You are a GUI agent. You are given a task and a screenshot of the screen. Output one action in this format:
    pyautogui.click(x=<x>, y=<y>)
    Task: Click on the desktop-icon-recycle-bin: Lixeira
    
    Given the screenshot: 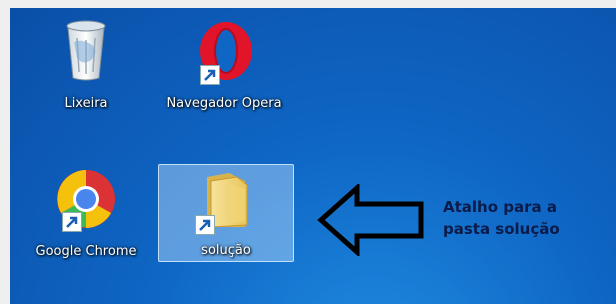 What is the action you would take?
    pyautogui.click(x=86, y=65)
    